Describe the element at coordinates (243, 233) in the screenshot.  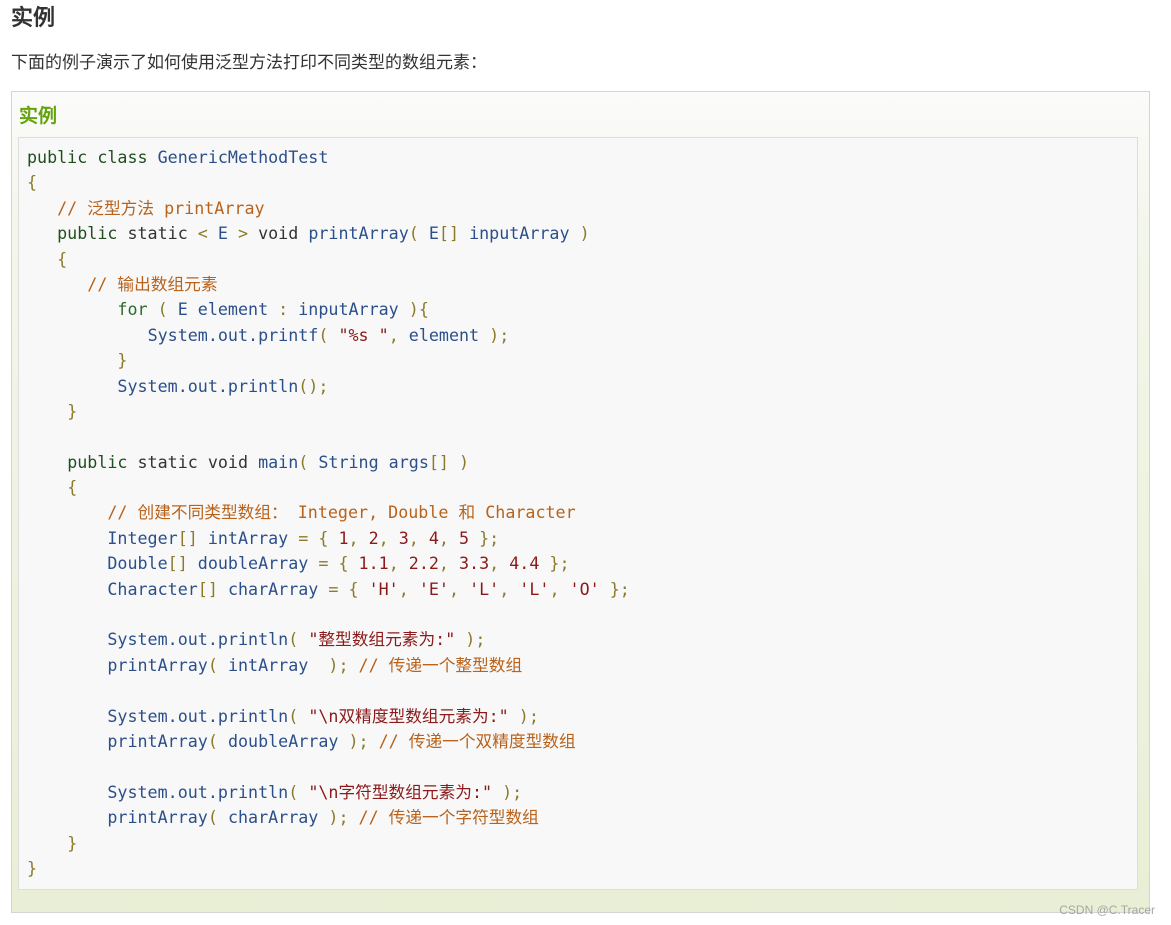
I see `code-token: >` at that location.